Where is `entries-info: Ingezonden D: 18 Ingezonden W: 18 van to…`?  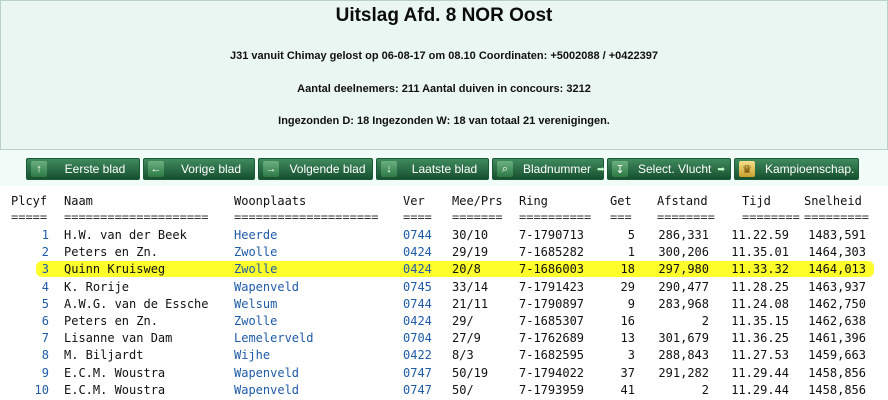
entries-info: Ingezonden D: 18 Ingezonden W: 18 van to… is located at coordinates (444, 121).